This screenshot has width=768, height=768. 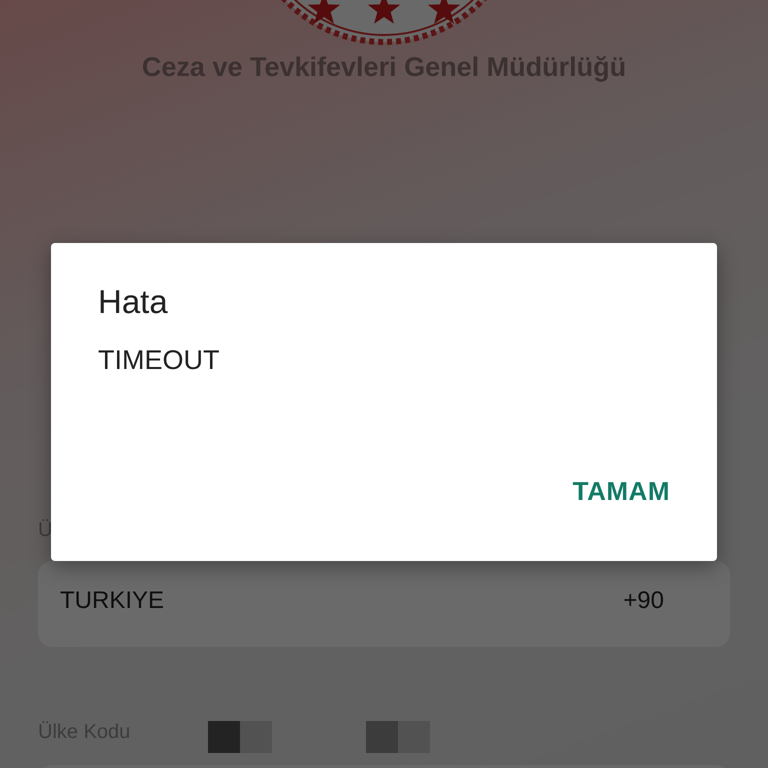 I want to click on mosaic-icon, so click(x=319, y=737).